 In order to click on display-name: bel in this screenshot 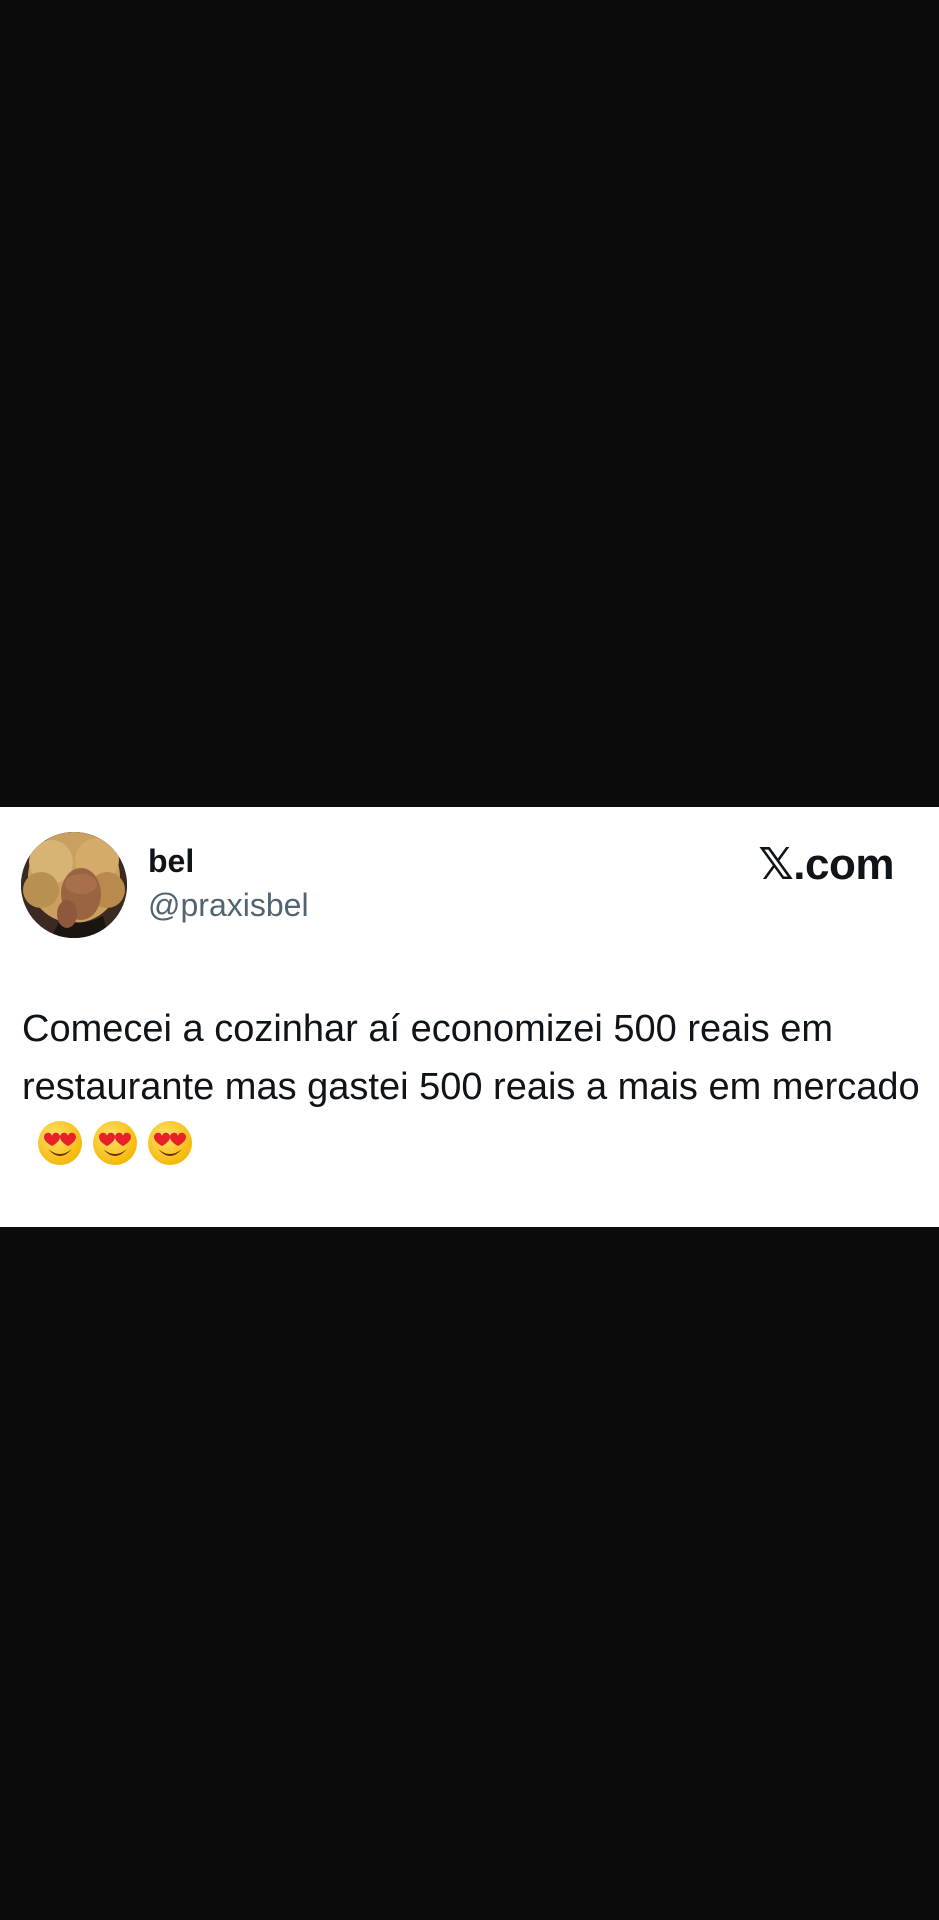, I will do `click(171, 861)`.